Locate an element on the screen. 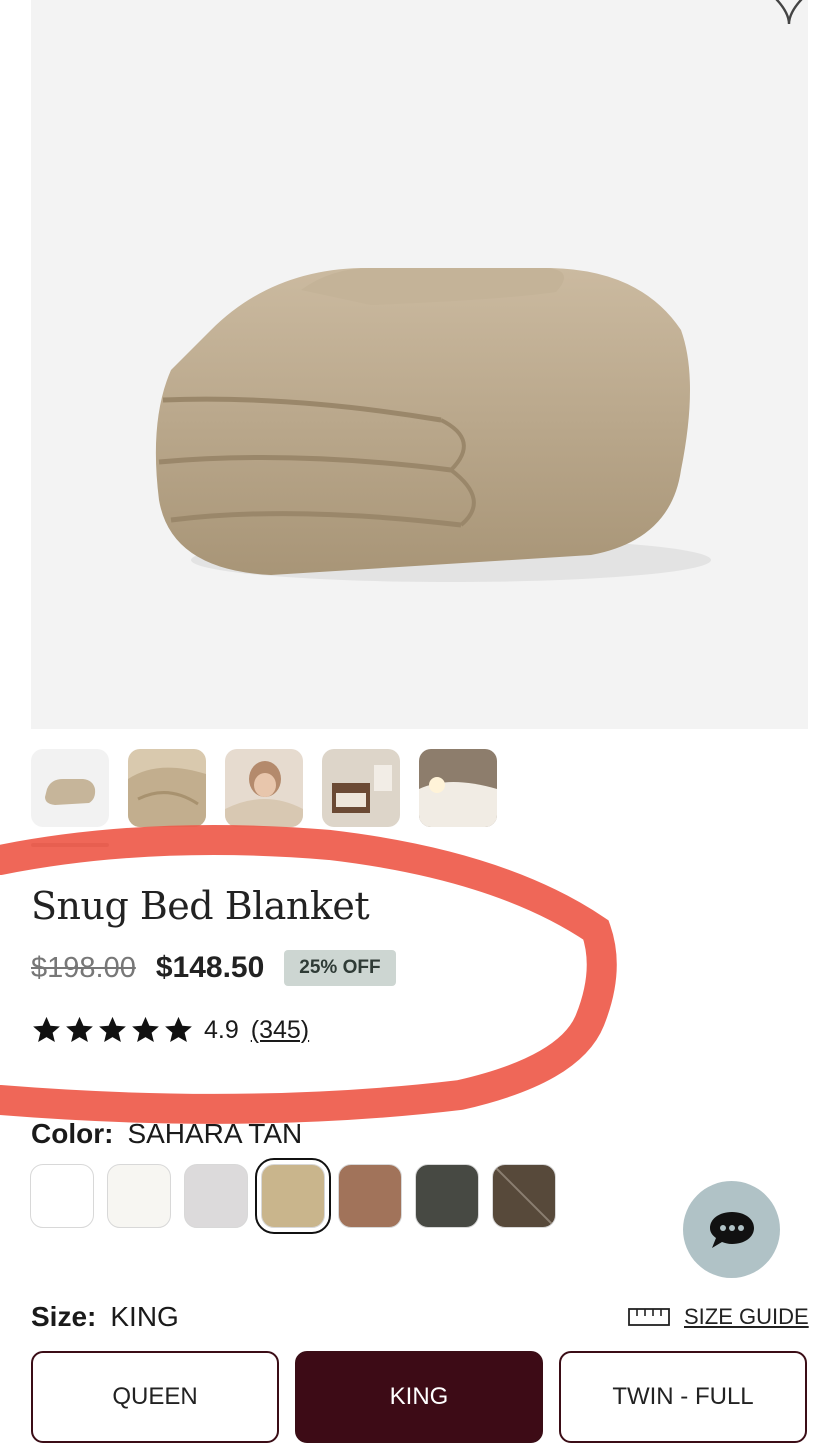  product-title: Snug Bed Blanket is located at coordinates (200, 906).